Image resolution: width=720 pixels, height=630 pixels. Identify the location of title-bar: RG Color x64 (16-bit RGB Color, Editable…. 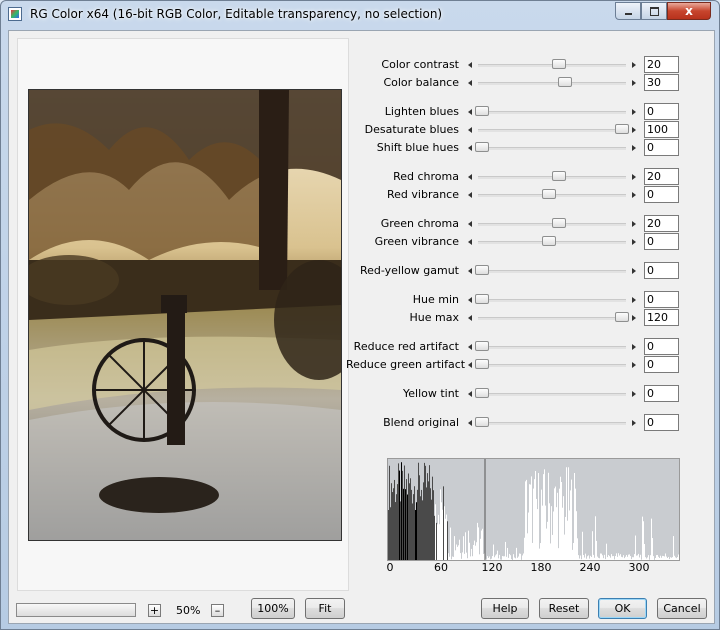
(360, 15).